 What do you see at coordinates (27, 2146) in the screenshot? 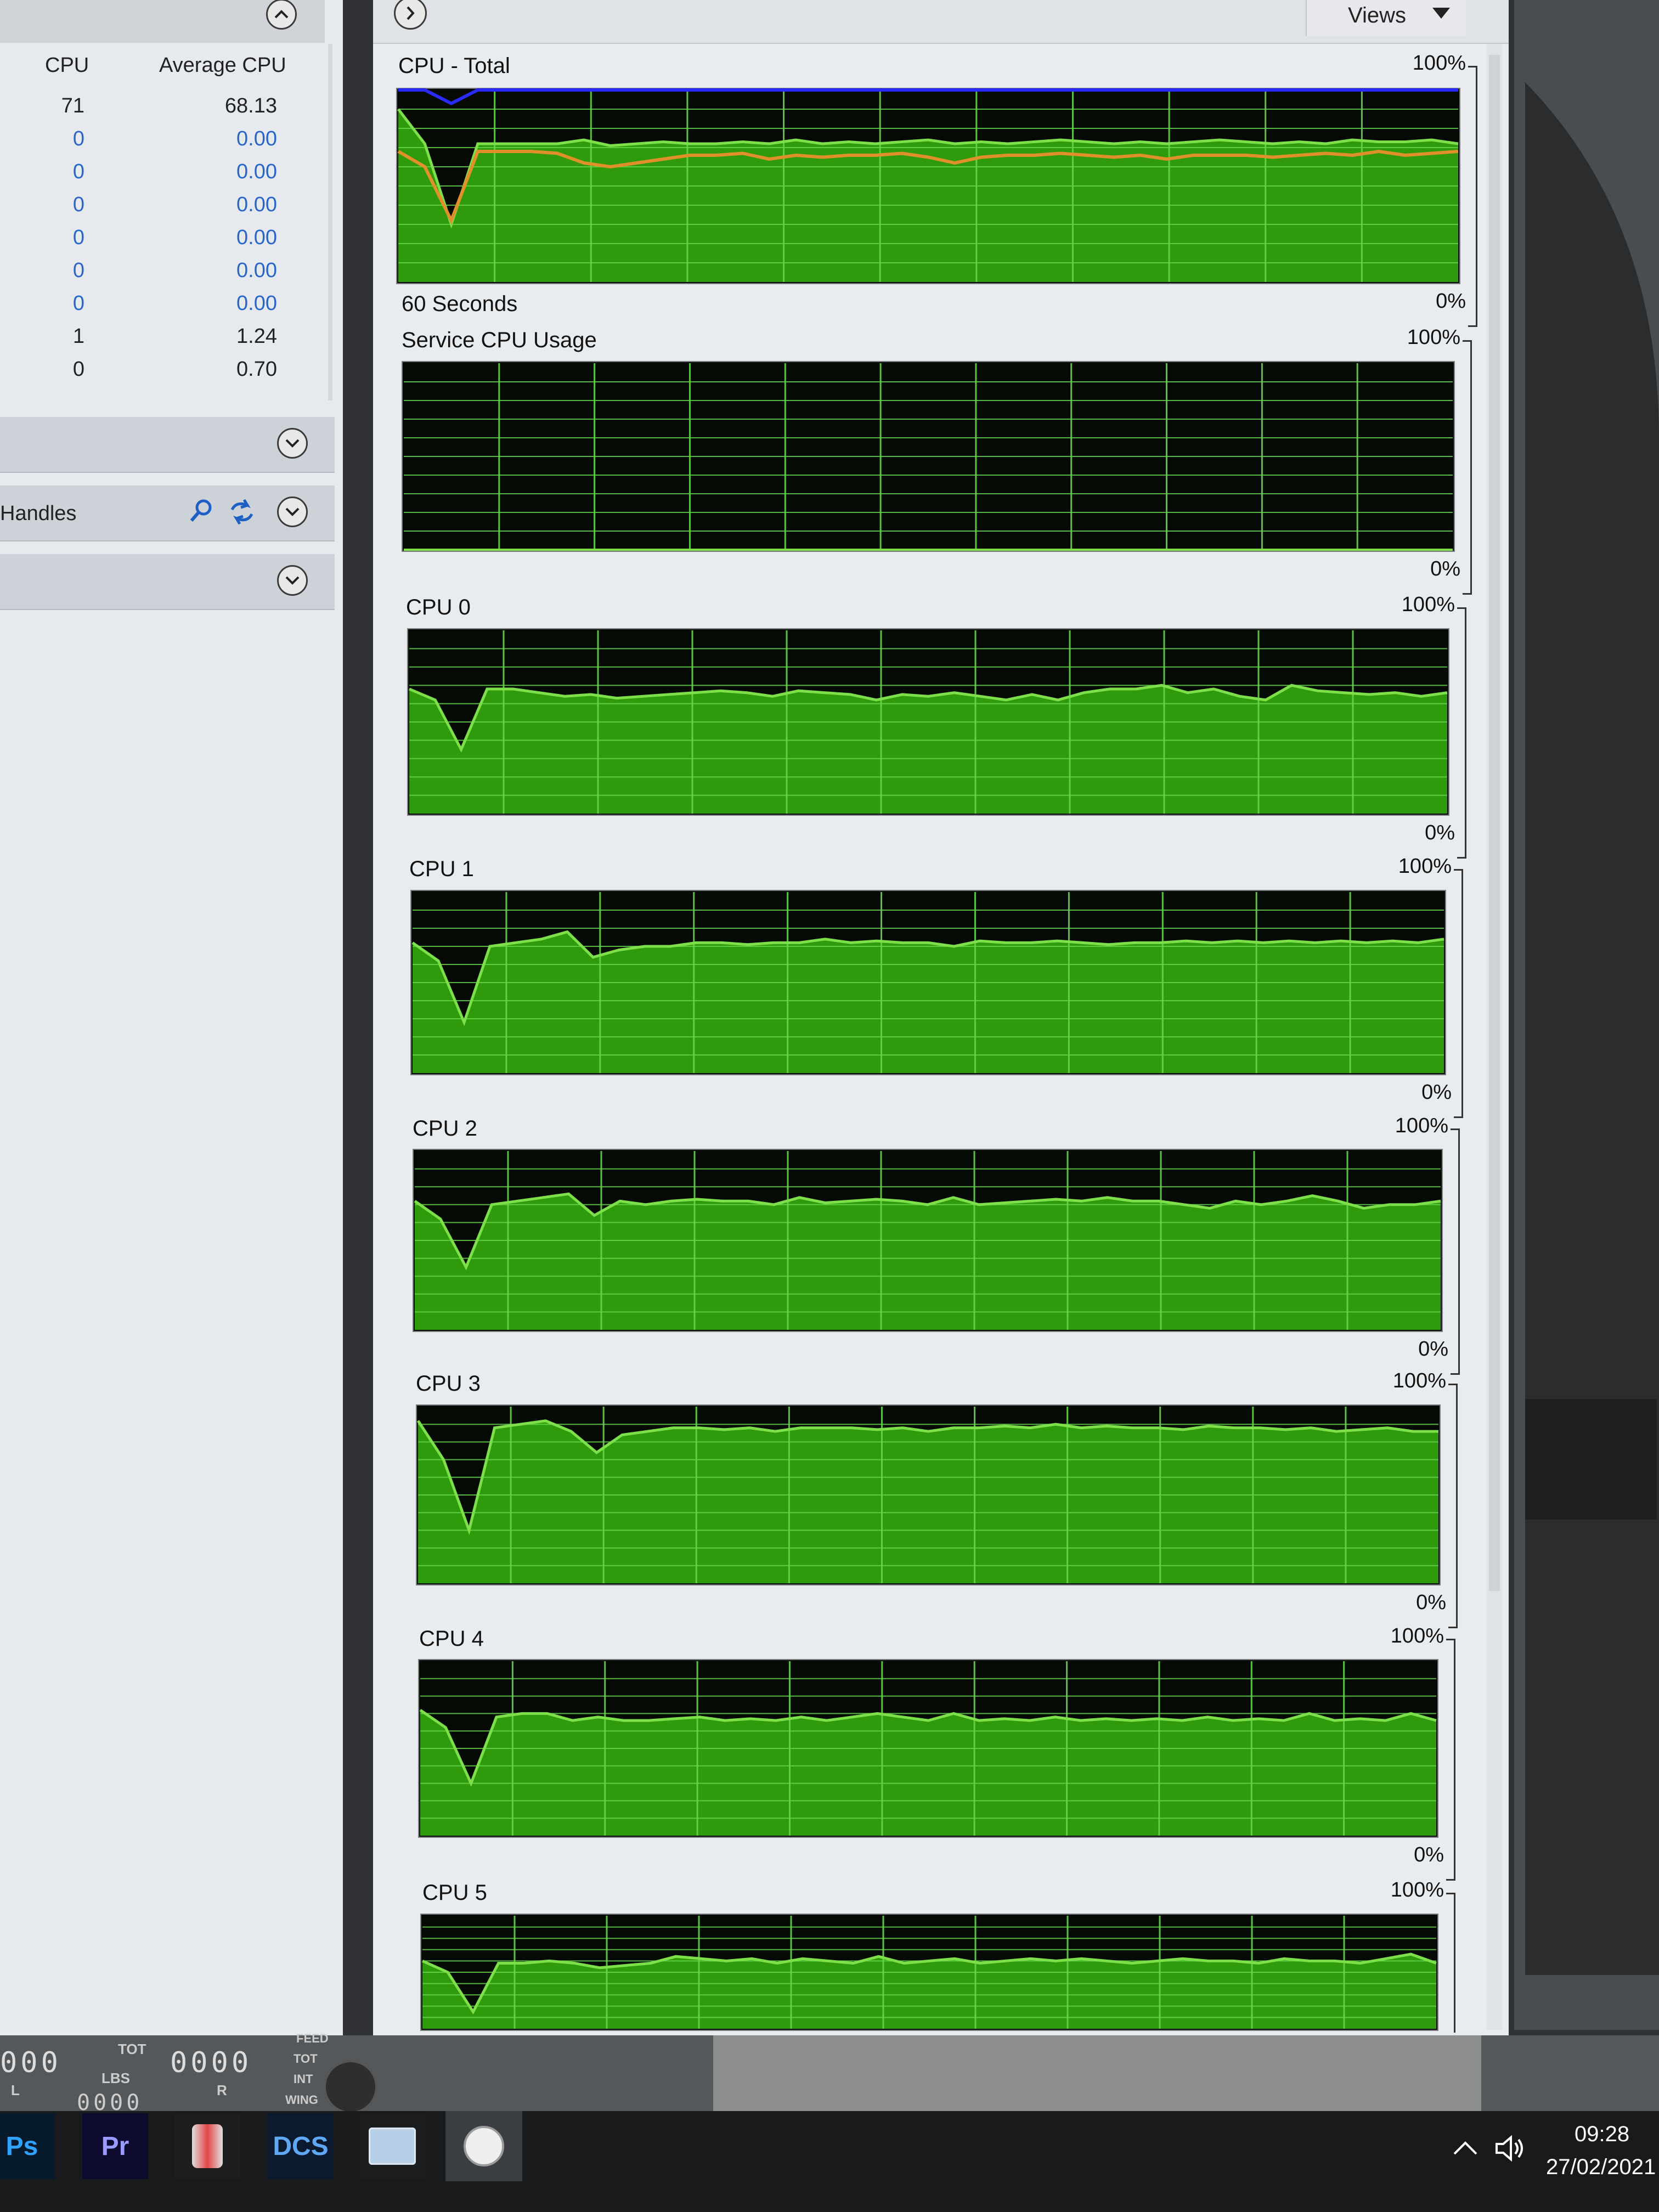
I see `photoshop-icon: Ps` at bounding box center [27, 2146].